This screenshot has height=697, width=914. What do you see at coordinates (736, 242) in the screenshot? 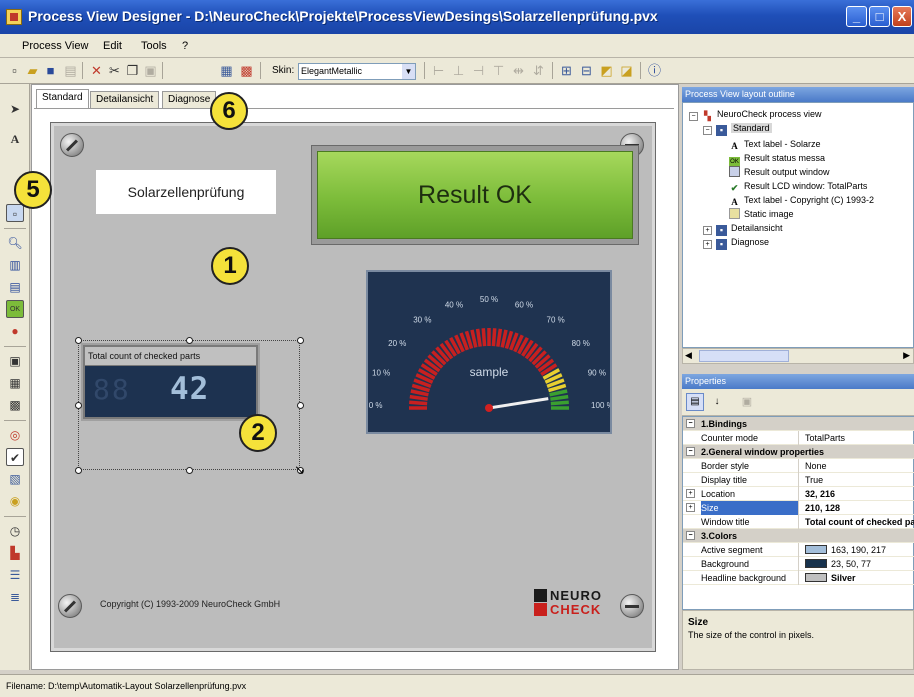
I see `tree-page-diagnose: + ▪ Diagnose` at bounding box center [736, 242].